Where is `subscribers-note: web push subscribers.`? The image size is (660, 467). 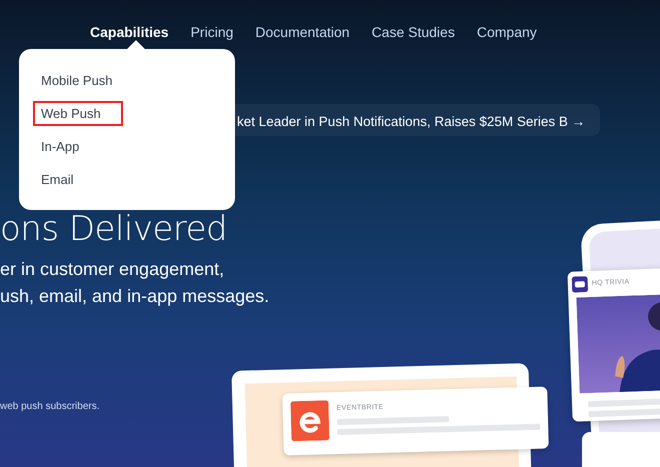
subscribers-note: web push subscribers. is located at coordinates (50, 407).